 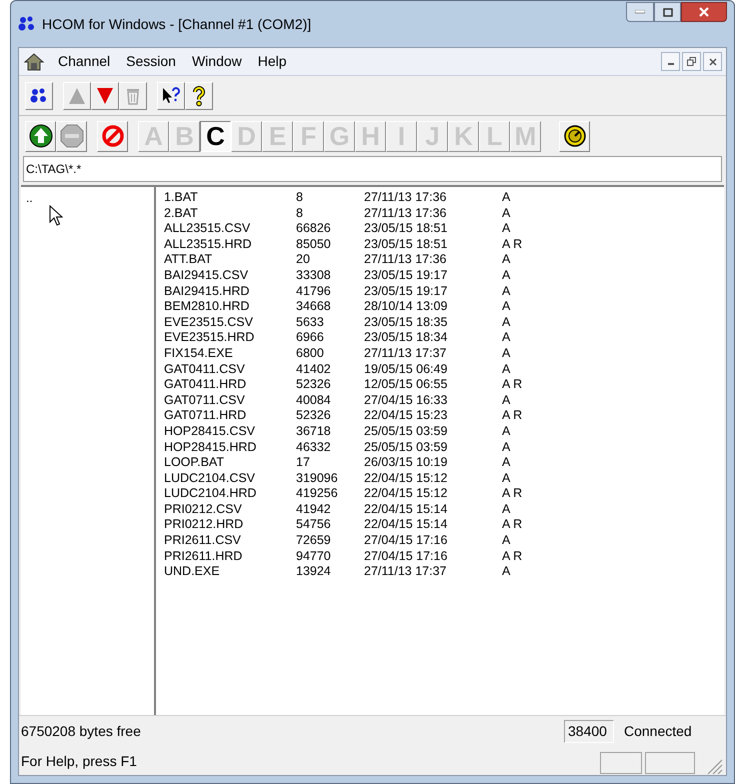 I want to click on file-name: FIX154.EXE, so click(x=198, y=353).